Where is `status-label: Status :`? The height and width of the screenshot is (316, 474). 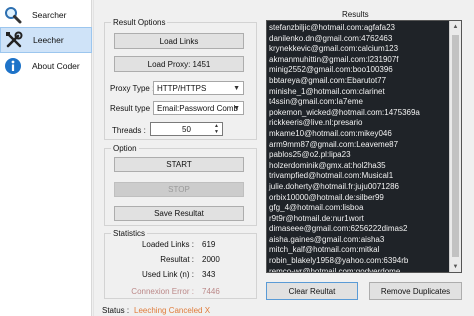 status-label: Status : is located at coordinates (116, 310).